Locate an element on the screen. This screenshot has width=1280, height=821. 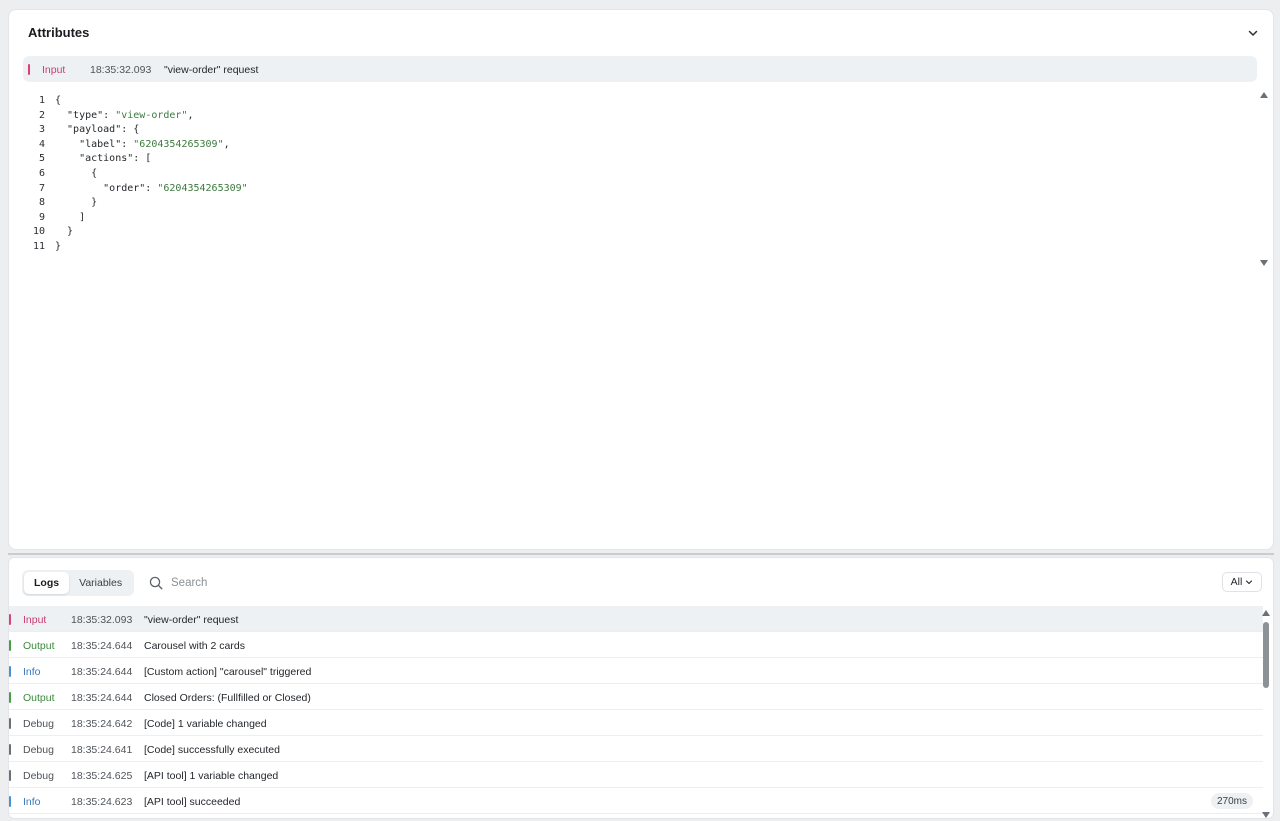
code-line: 3 "payload": { is located at coordinates (638, 130).